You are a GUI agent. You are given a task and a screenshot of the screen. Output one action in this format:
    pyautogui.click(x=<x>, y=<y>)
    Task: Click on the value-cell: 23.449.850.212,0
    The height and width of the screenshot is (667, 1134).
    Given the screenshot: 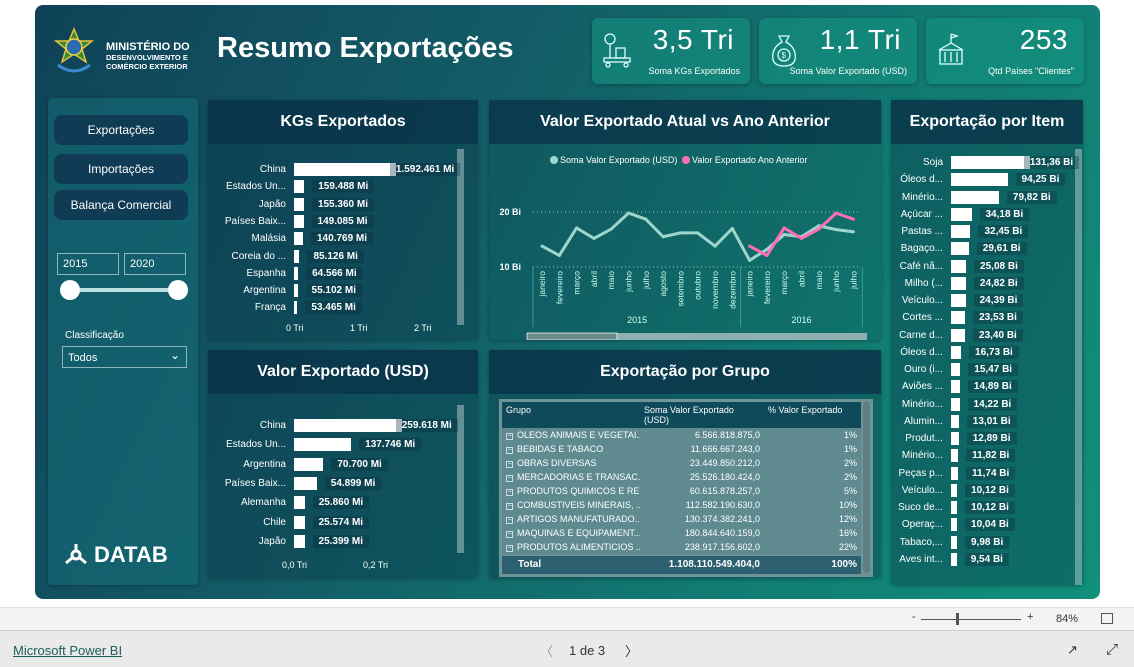 What is the action you would take?
    pyautogui.click(x=724, y=463)
    